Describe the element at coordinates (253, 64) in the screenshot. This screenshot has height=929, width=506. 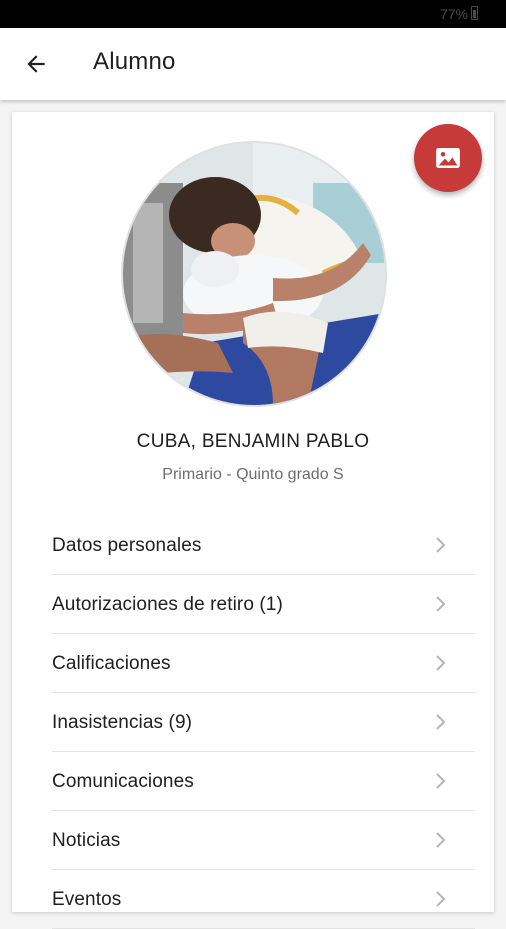
I see `app-bar: Alumno` at that location.